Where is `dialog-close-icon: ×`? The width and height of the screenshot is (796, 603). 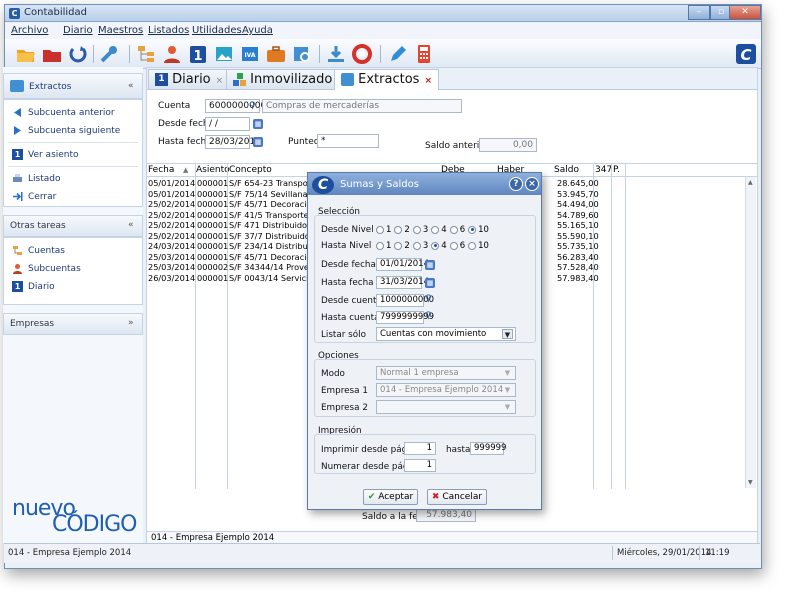
dialog-close-icon: × is located at coordinates (532, 184).